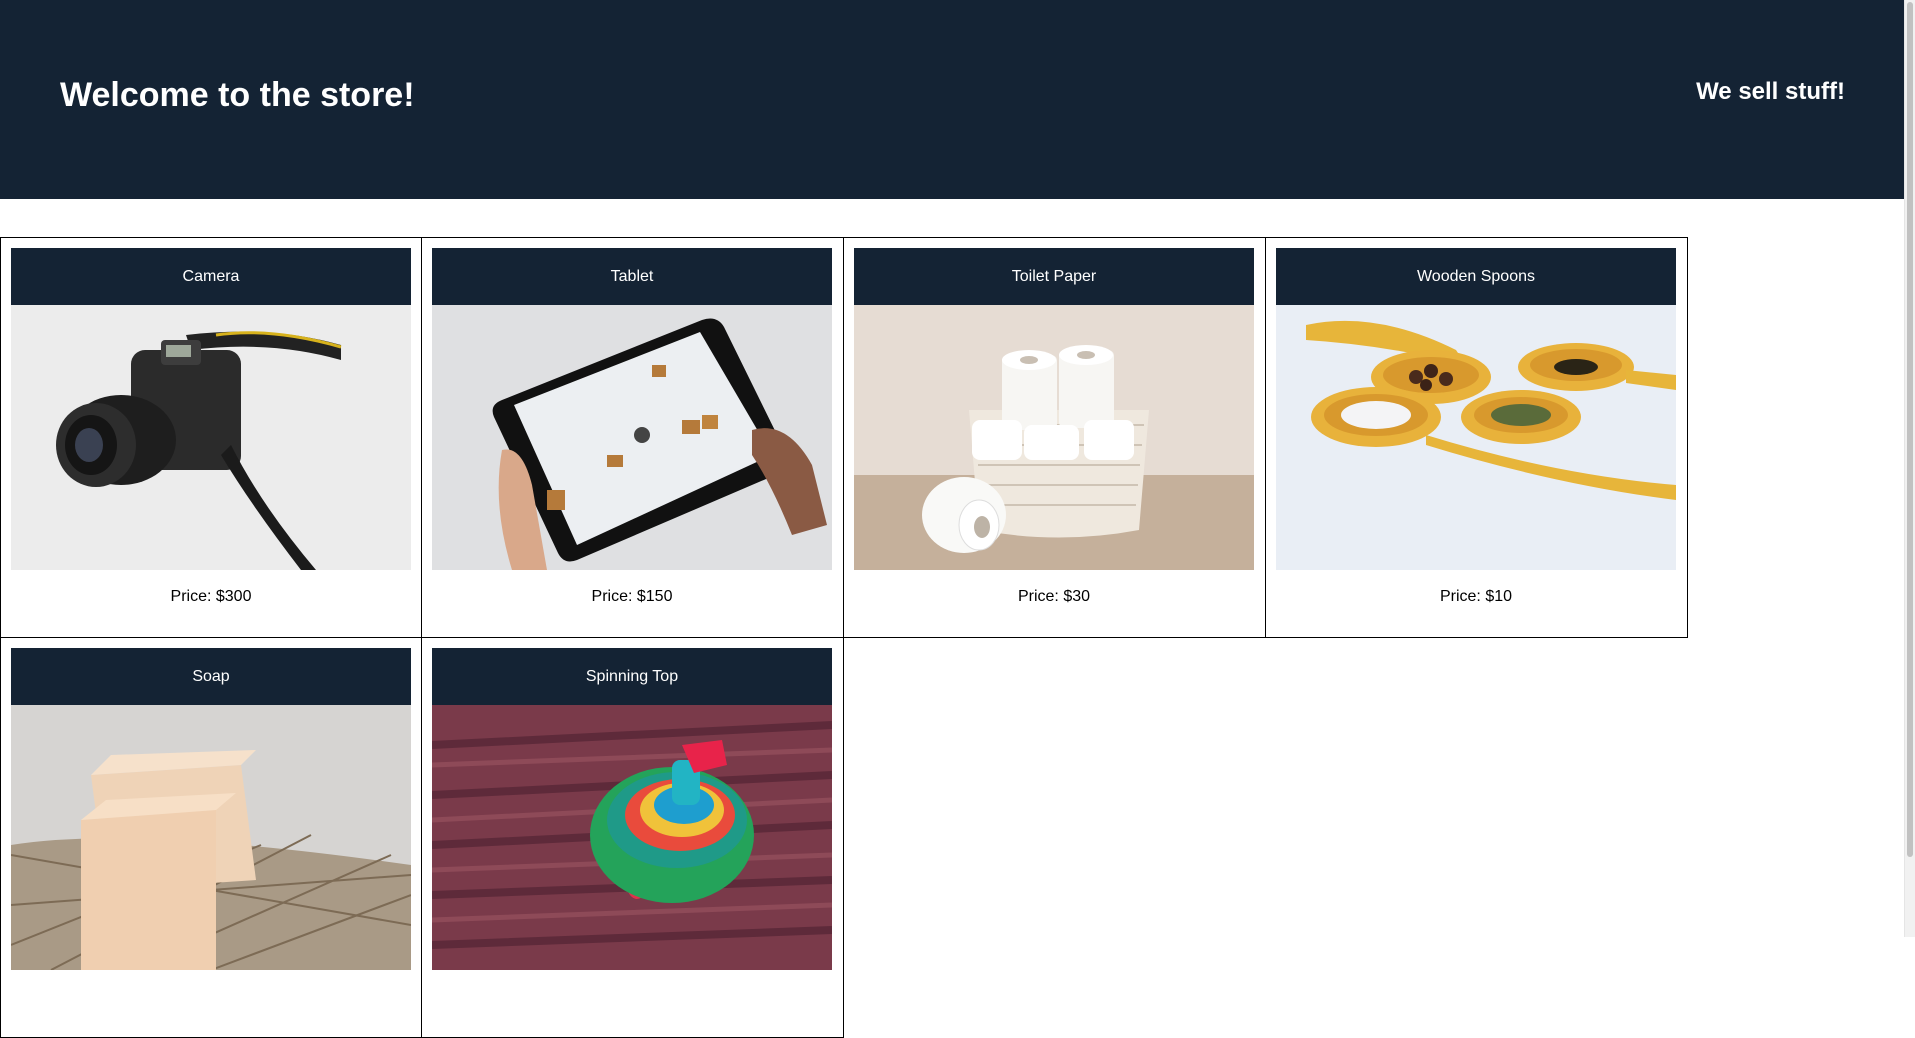 This screenshot has width=1915, height=1038. Describe the element at coordinates (632, 676) in the screenshot. I see `product-title: Spinning Top` at that location.